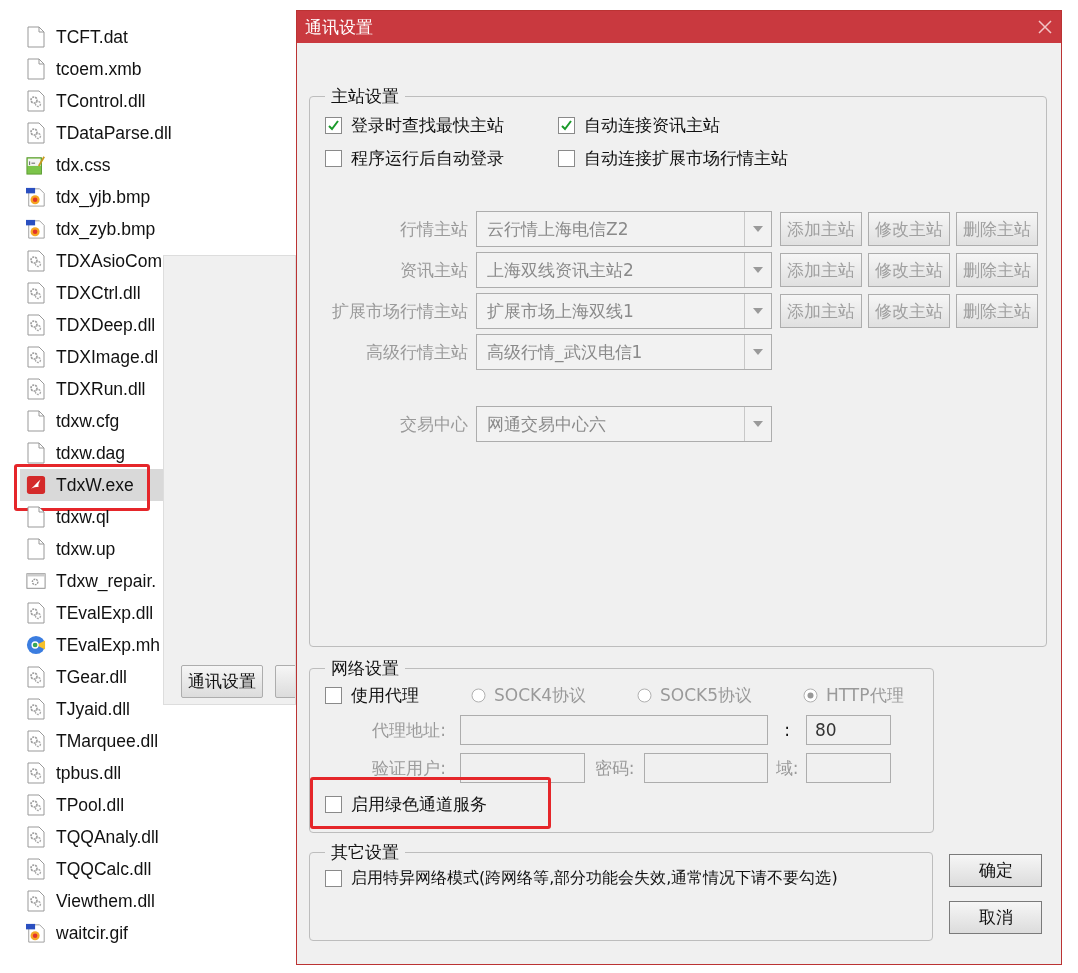 The height and width of the screenshot is (973, 1078). What do you see at coordinates (433, 270) in the screenshot?
I see `field-label: 资讯主站` at bounding box center [433, 270].